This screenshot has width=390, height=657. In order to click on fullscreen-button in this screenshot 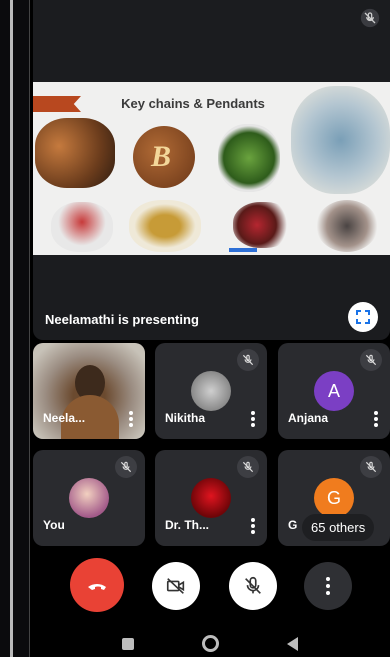, I will do `click(363, 317)`.